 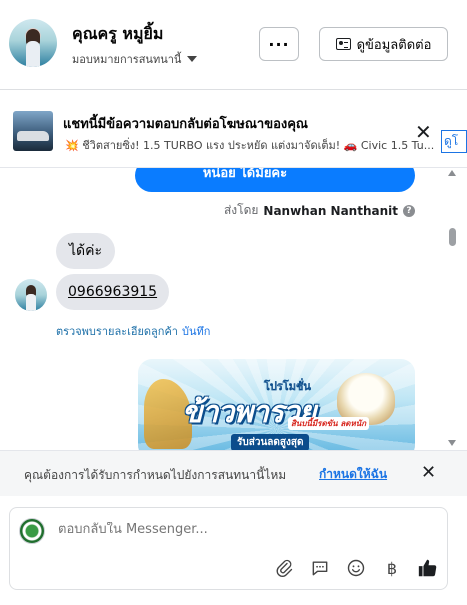 I want to click on contact-info-label: ดูข้อมูลติดต่อ, so click(x=394, y=45).